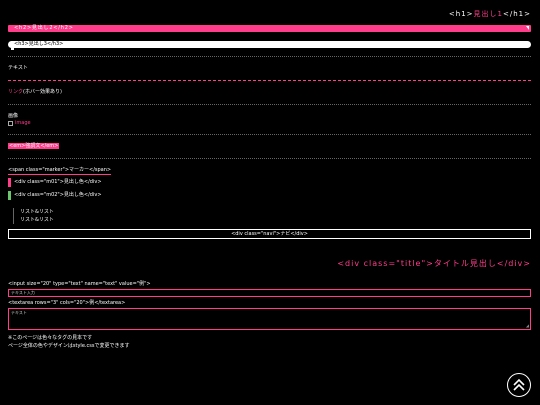  I want to click on m01-label: <div class="m01">見出し色</div>, so click(58, 182).